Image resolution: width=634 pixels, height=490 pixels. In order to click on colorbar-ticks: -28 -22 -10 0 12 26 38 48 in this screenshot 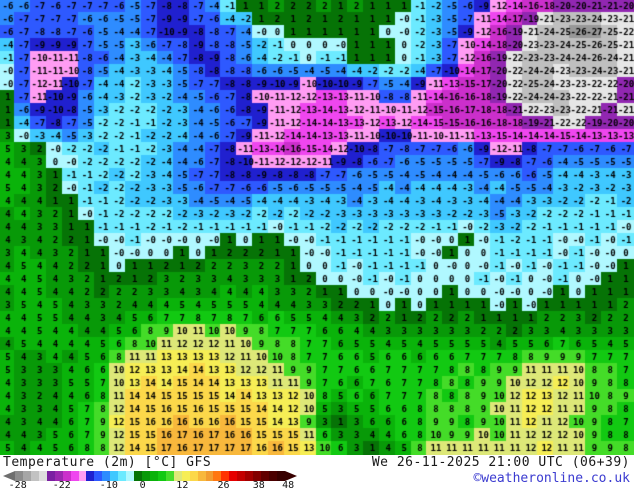, I will do `click(150, 485)`.